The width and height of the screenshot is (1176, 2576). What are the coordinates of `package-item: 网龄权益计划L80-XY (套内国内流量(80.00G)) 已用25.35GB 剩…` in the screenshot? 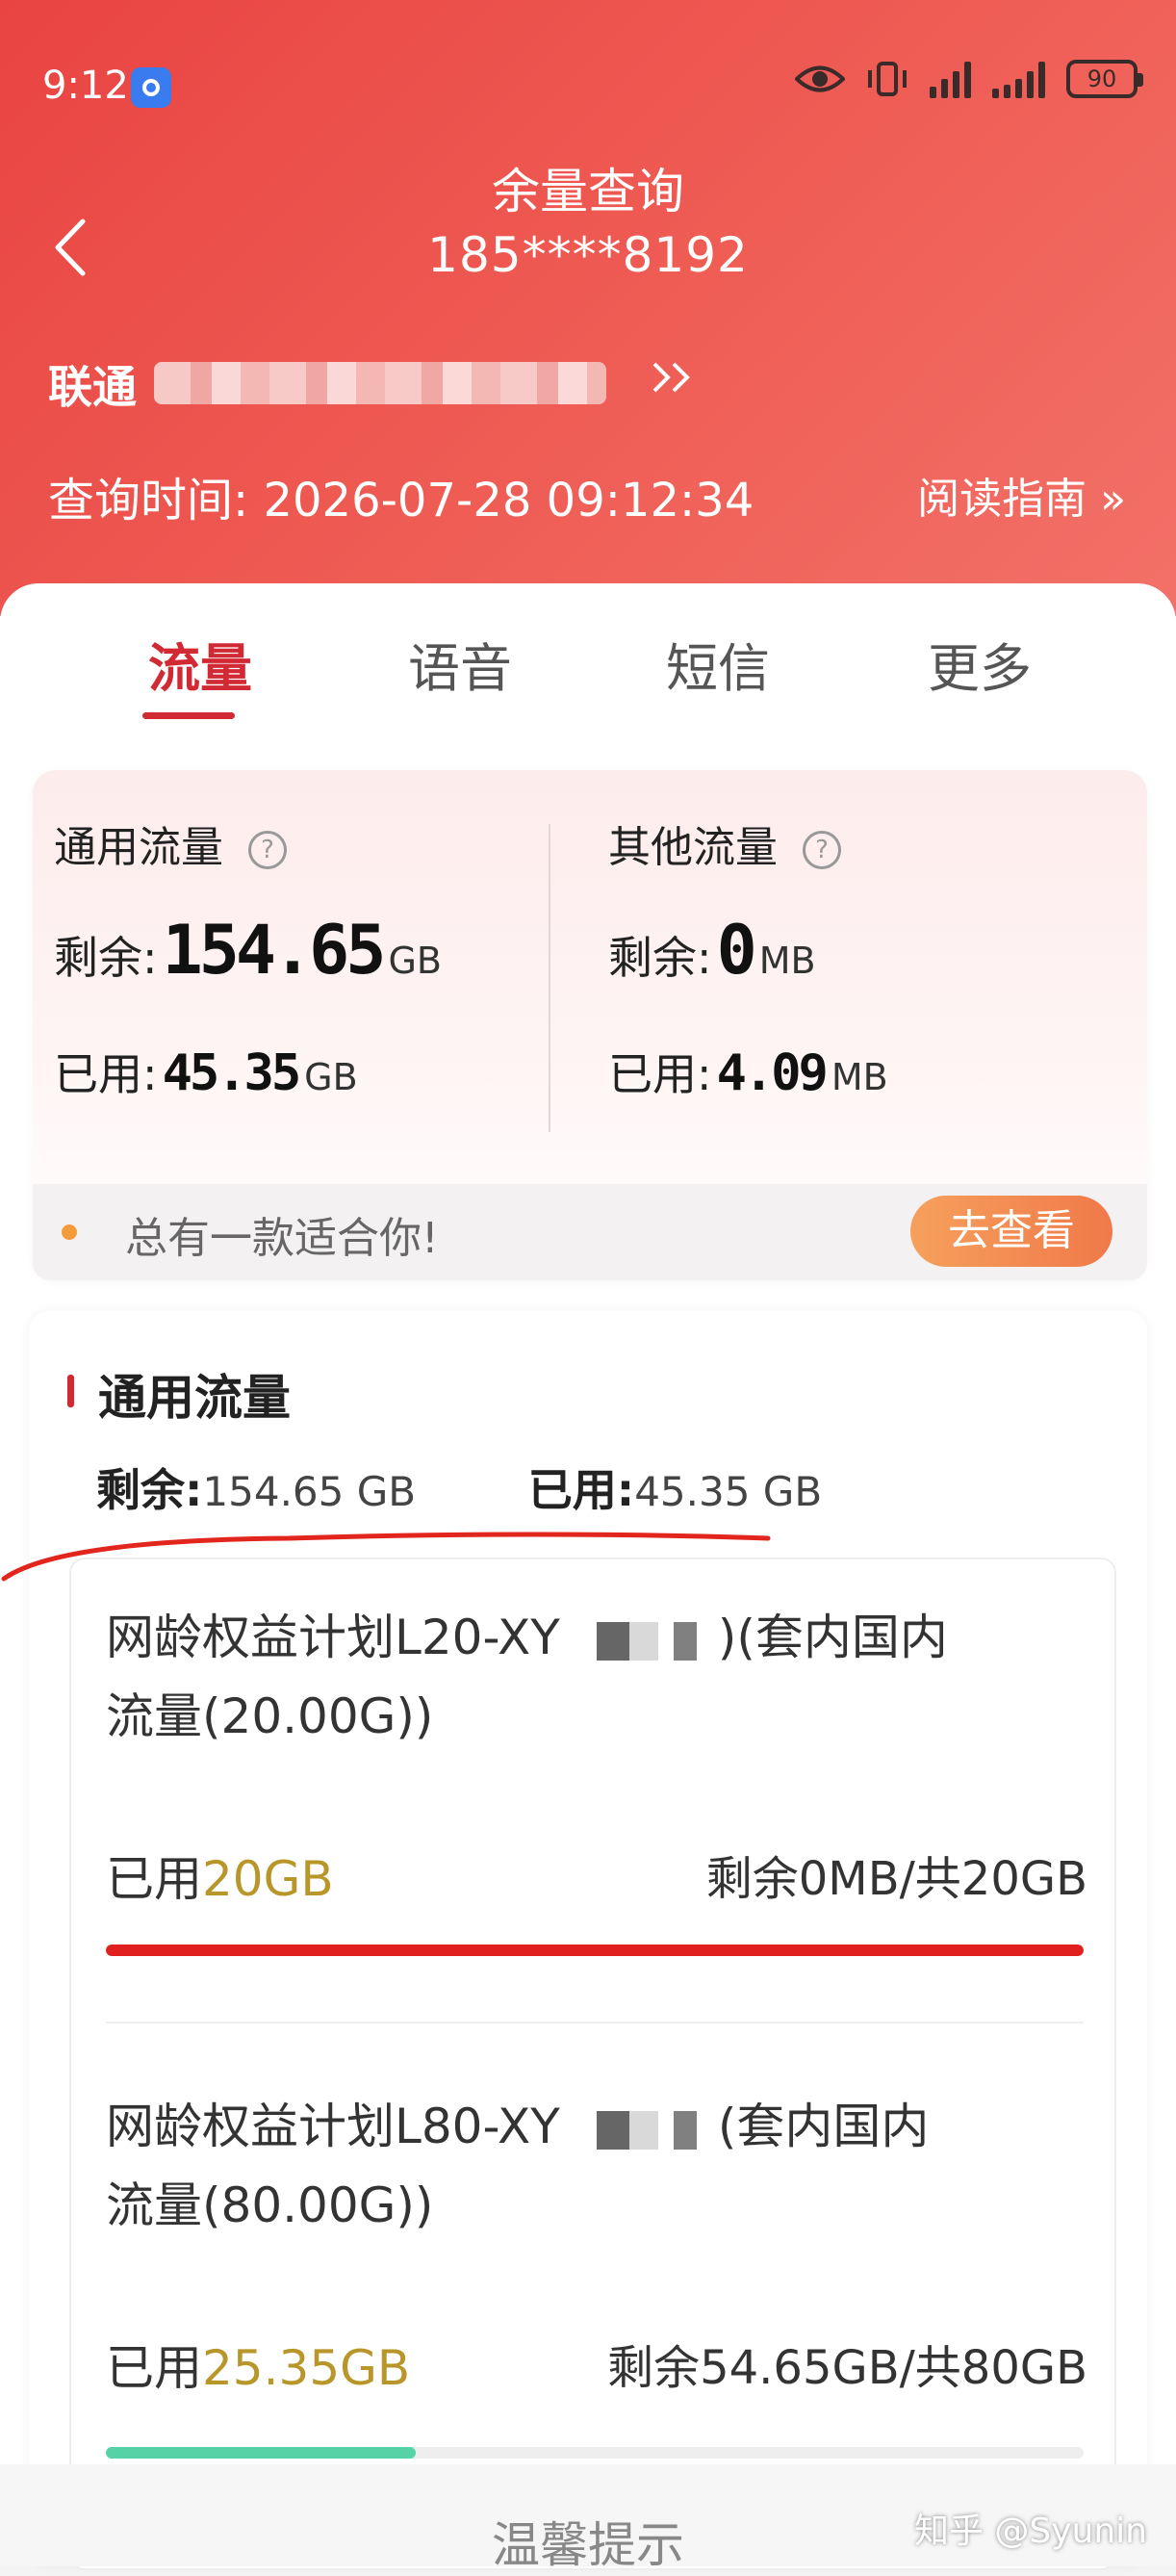 It's located at (596, 2299).